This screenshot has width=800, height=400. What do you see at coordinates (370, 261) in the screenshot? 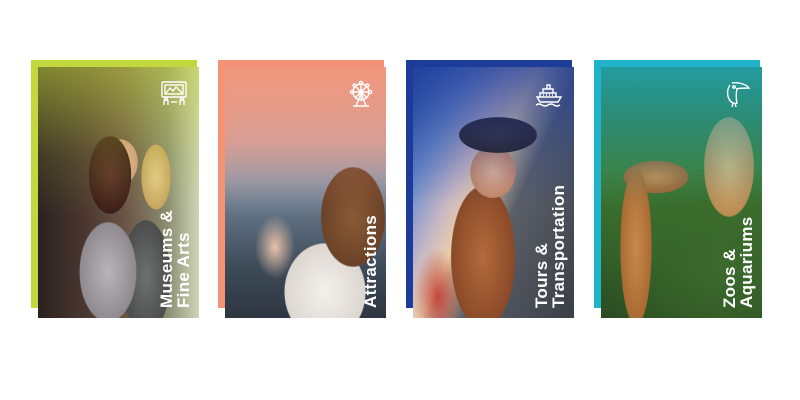
I see `card-title-line-1: Attractions` at bounding box center [370, 261].